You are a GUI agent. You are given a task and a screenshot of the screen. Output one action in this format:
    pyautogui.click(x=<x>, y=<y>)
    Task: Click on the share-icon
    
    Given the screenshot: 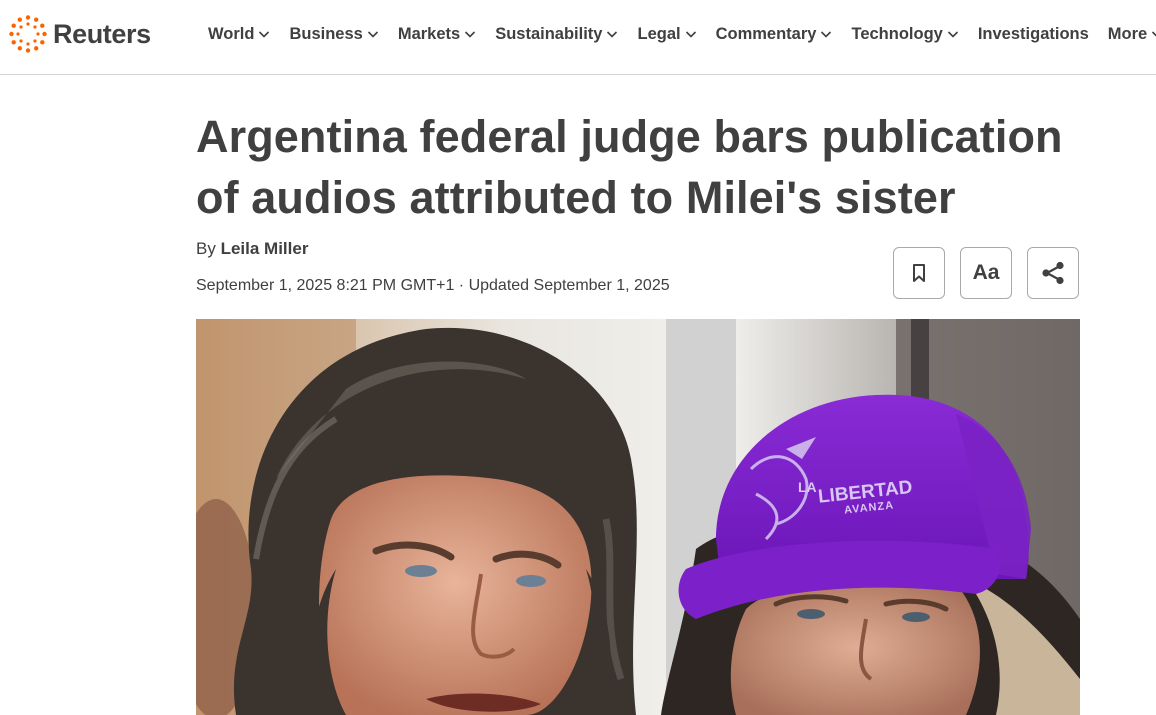 What is the action you would take?
    pyautogui.click(x=1053, y=273)
    